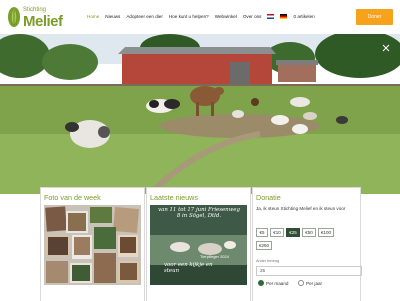  I want to click on news-image-caption-mid: Tierpfleger 2024, so click(214, 256).